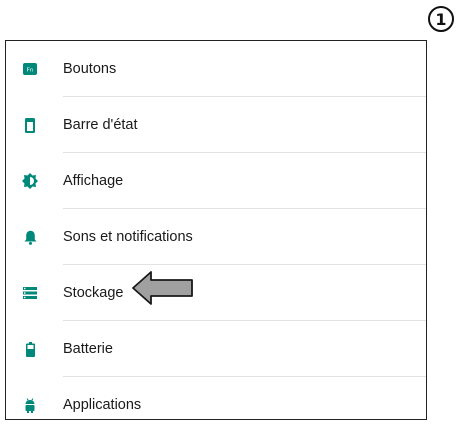 The image size is (461, 433). I want to click on menu-item-barre-etat: Barre d'état, so click(216, 125).